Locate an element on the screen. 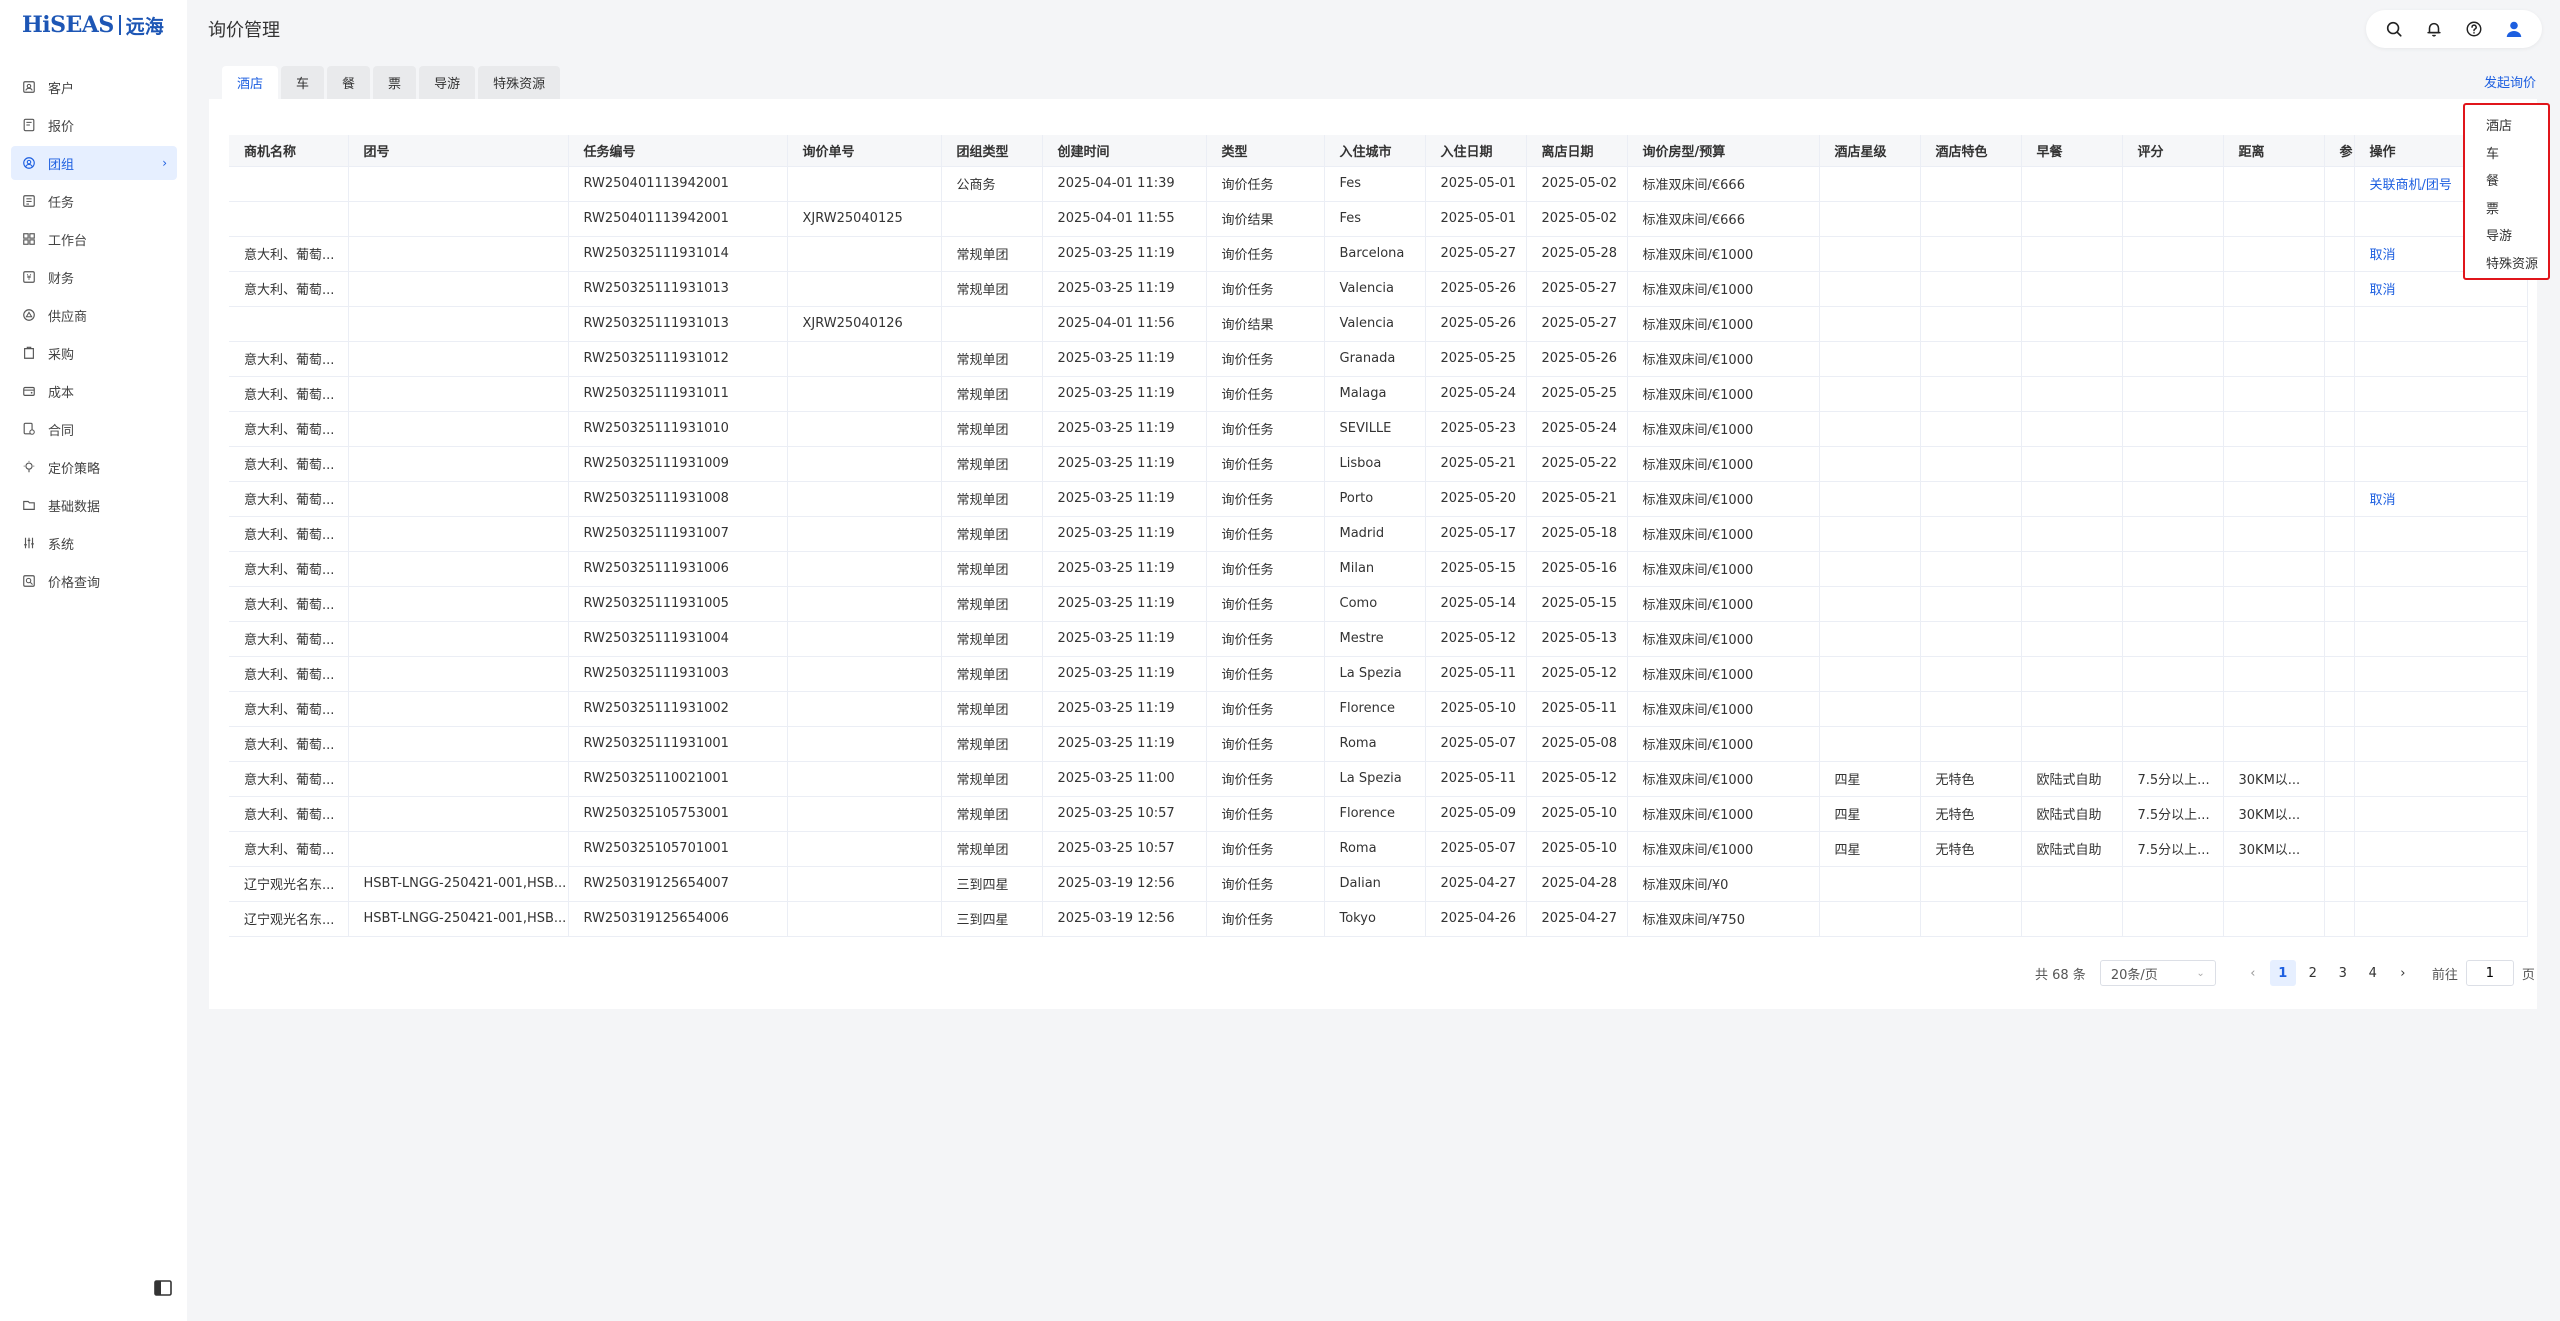  sidebar-item-price-query: 价格查询 is located at coordinates (94, 581).